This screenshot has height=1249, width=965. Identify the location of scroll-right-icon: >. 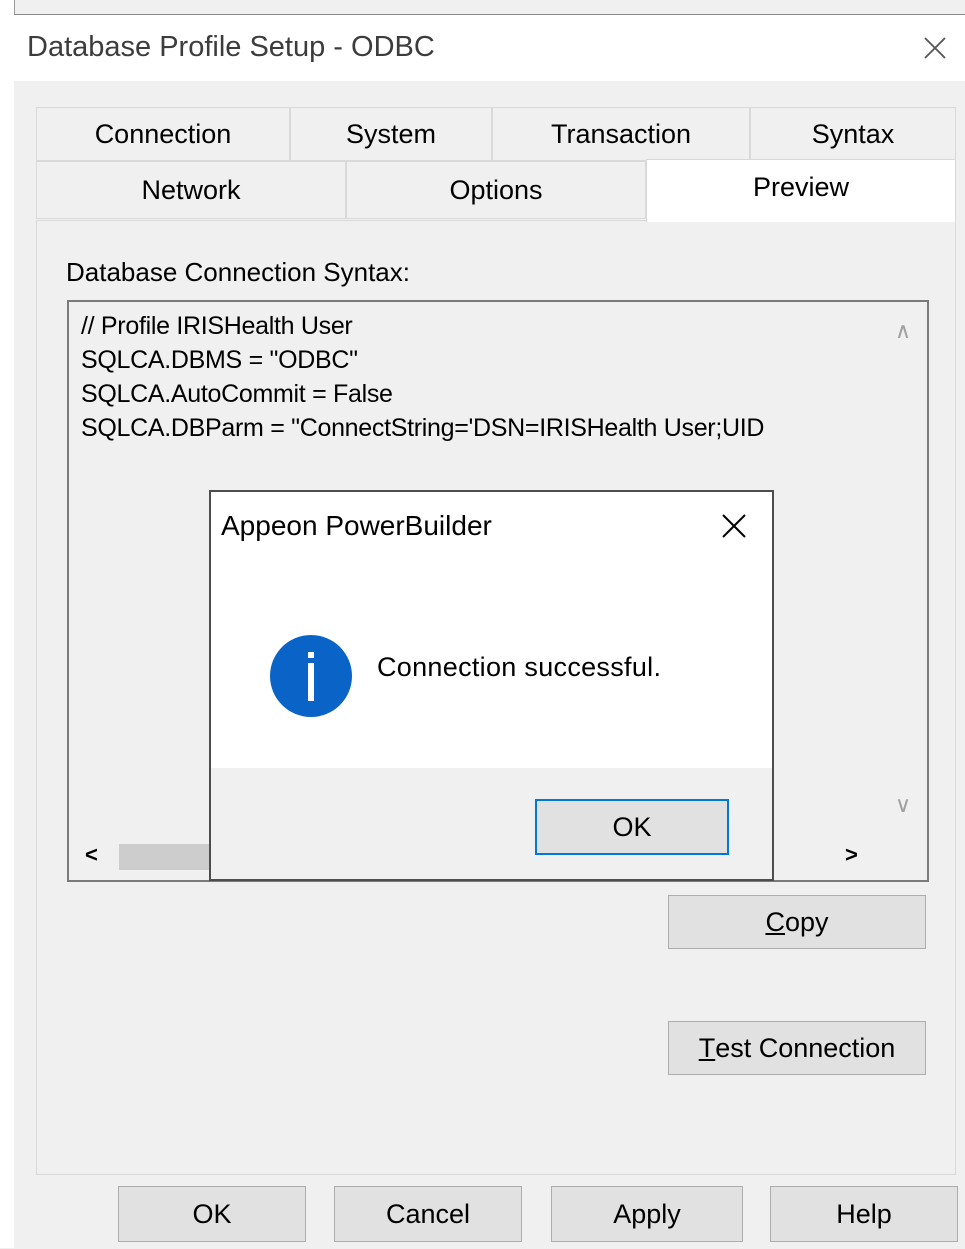
(851, 855).